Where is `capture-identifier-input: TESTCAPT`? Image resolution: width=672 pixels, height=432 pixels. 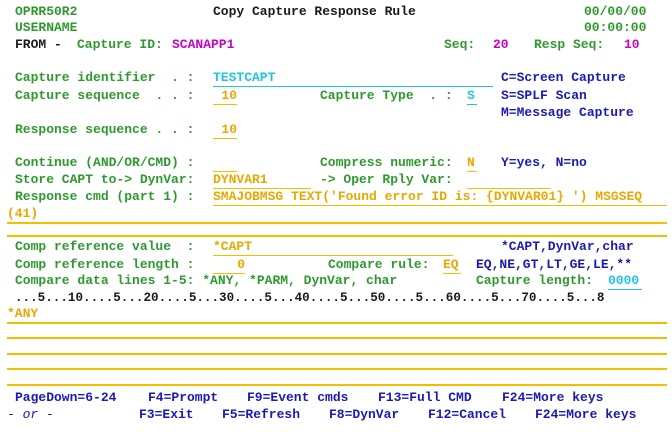 capture-identifier-input: TESTCAPT is located at coordinates (353, 78).